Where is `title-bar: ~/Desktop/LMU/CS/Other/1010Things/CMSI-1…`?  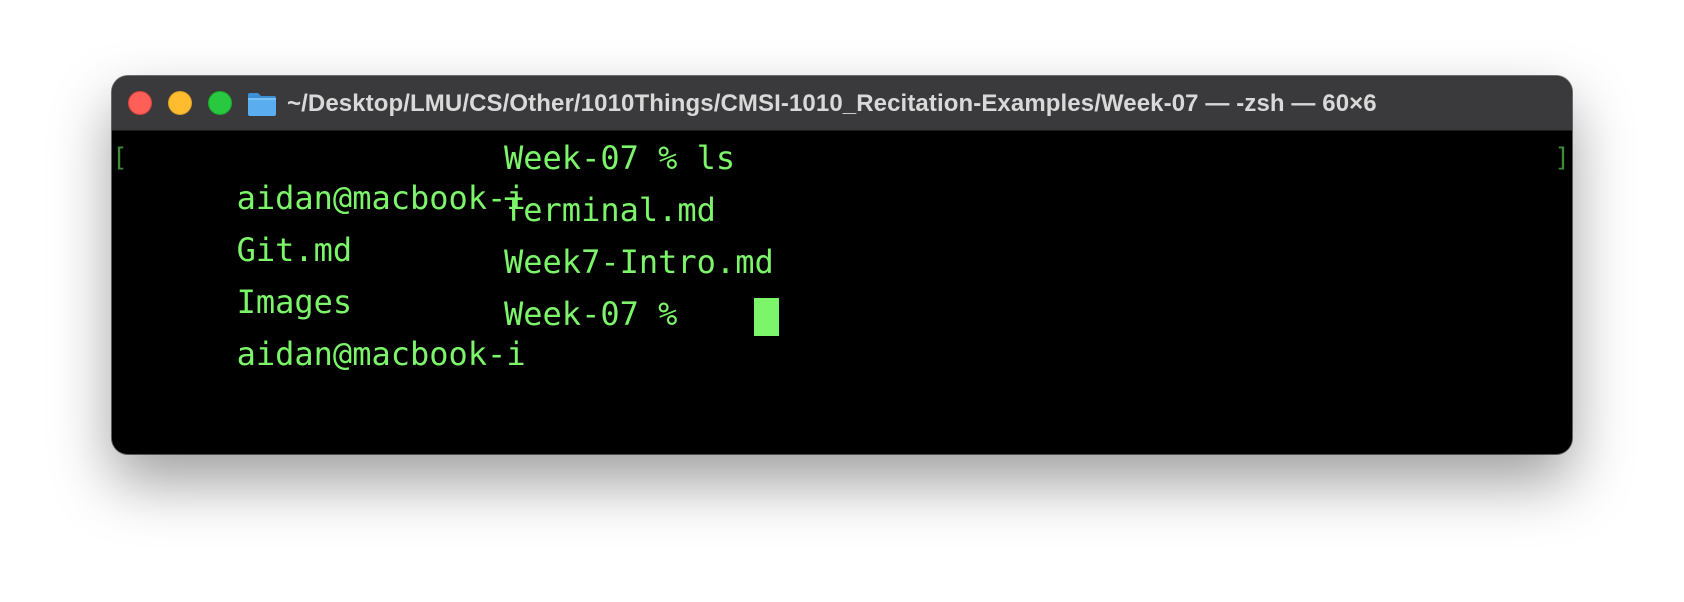 title-bar: ~/Desktop/LMU/CS/Other/1010Things/CMSI-1… is located at coordinates (842, 103).